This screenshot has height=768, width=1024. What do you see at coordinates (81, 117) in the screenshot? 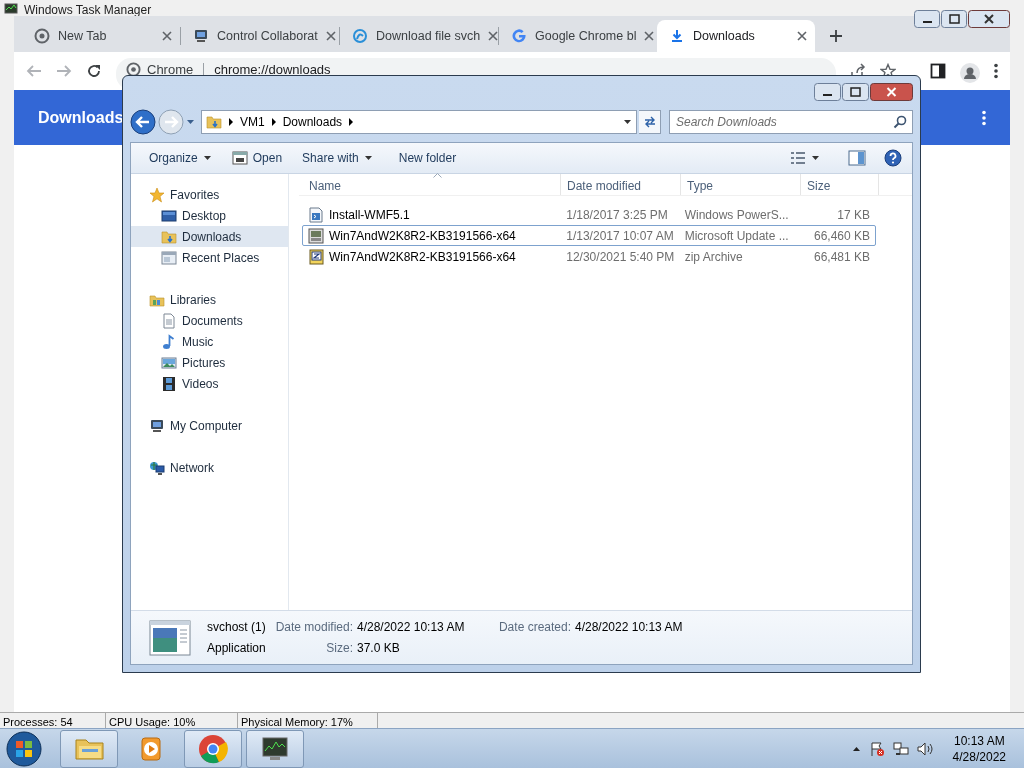
I see `page-title: Downloads` at bounding box center [81, 117].